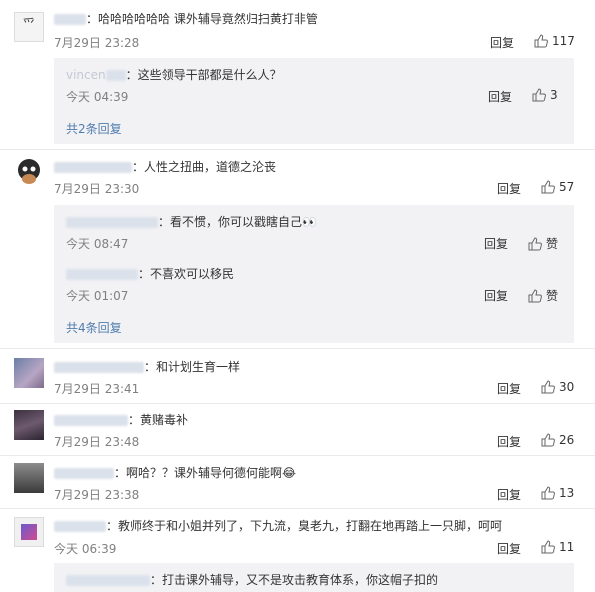  I want to click on like-button: 11, so click(557, 547).